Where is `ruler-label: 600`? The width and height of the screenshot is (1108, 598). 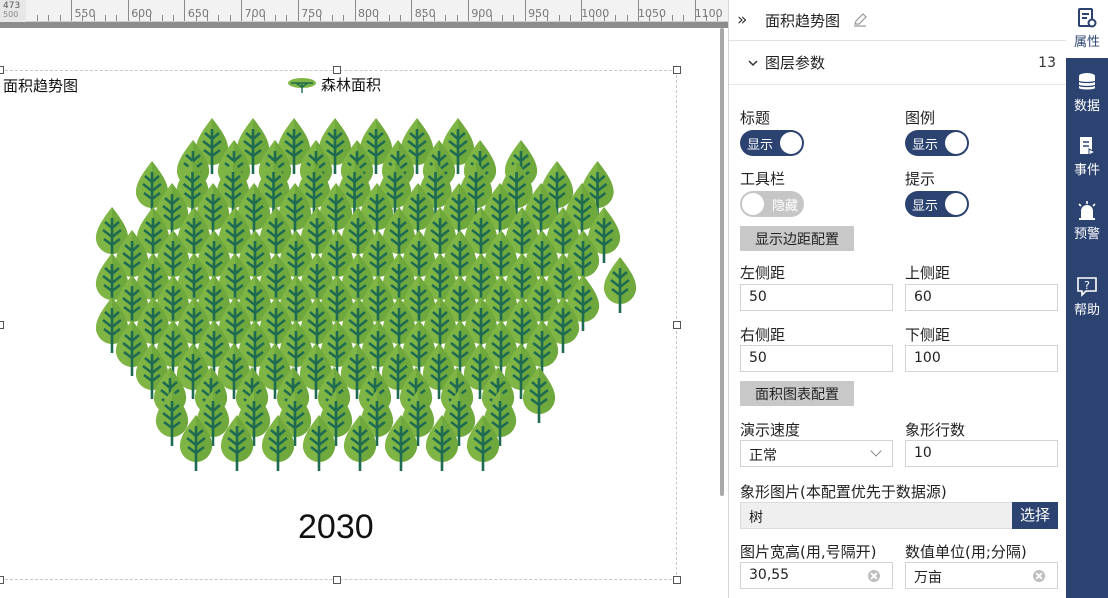 ruler-label: 600 is located at coordinates (142, 13).